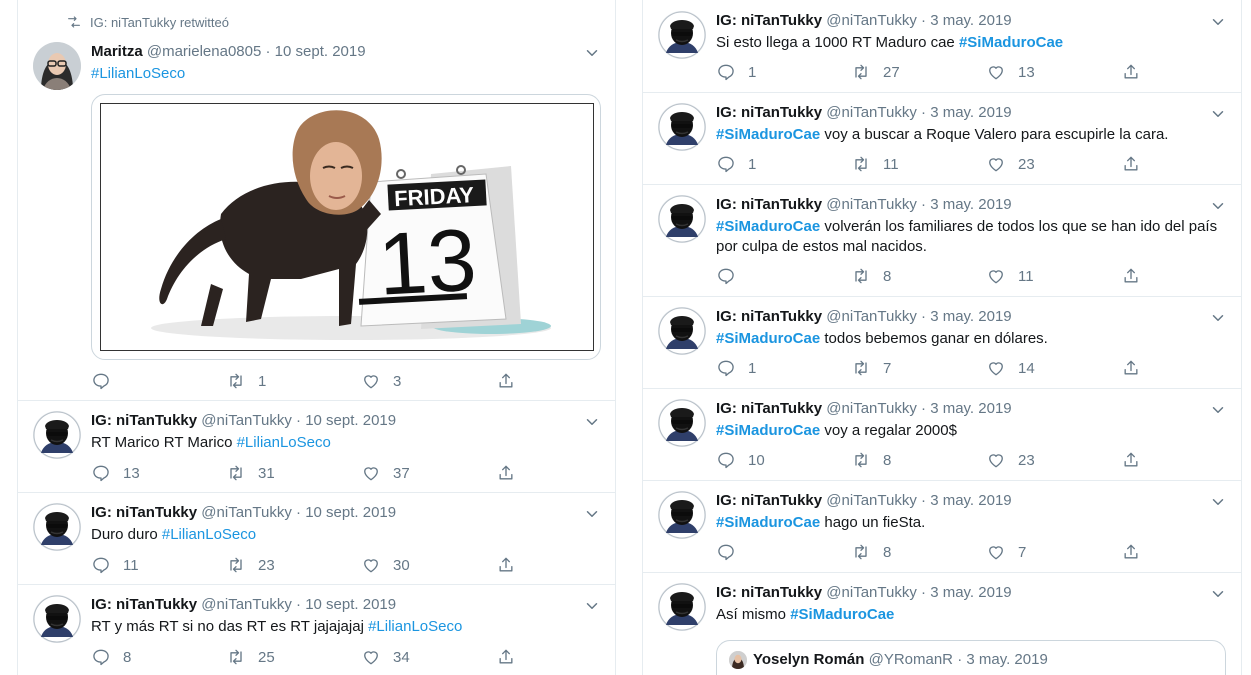  I want to click on reply-button: 10, so click(740, 460).